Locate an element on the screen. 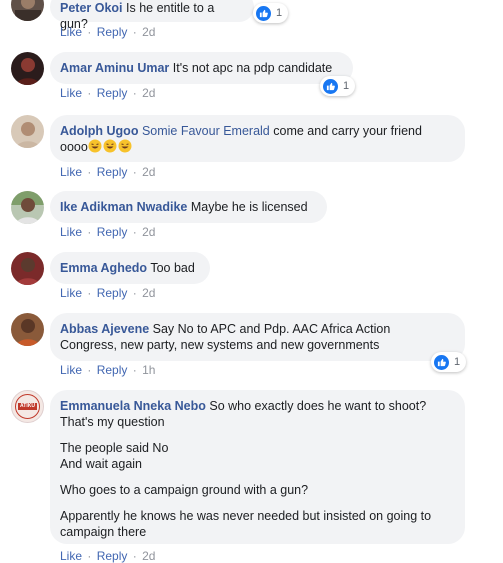 The image size is (503, 563). comment-author: Emma Aghedo is located at coordinates (103, 268).